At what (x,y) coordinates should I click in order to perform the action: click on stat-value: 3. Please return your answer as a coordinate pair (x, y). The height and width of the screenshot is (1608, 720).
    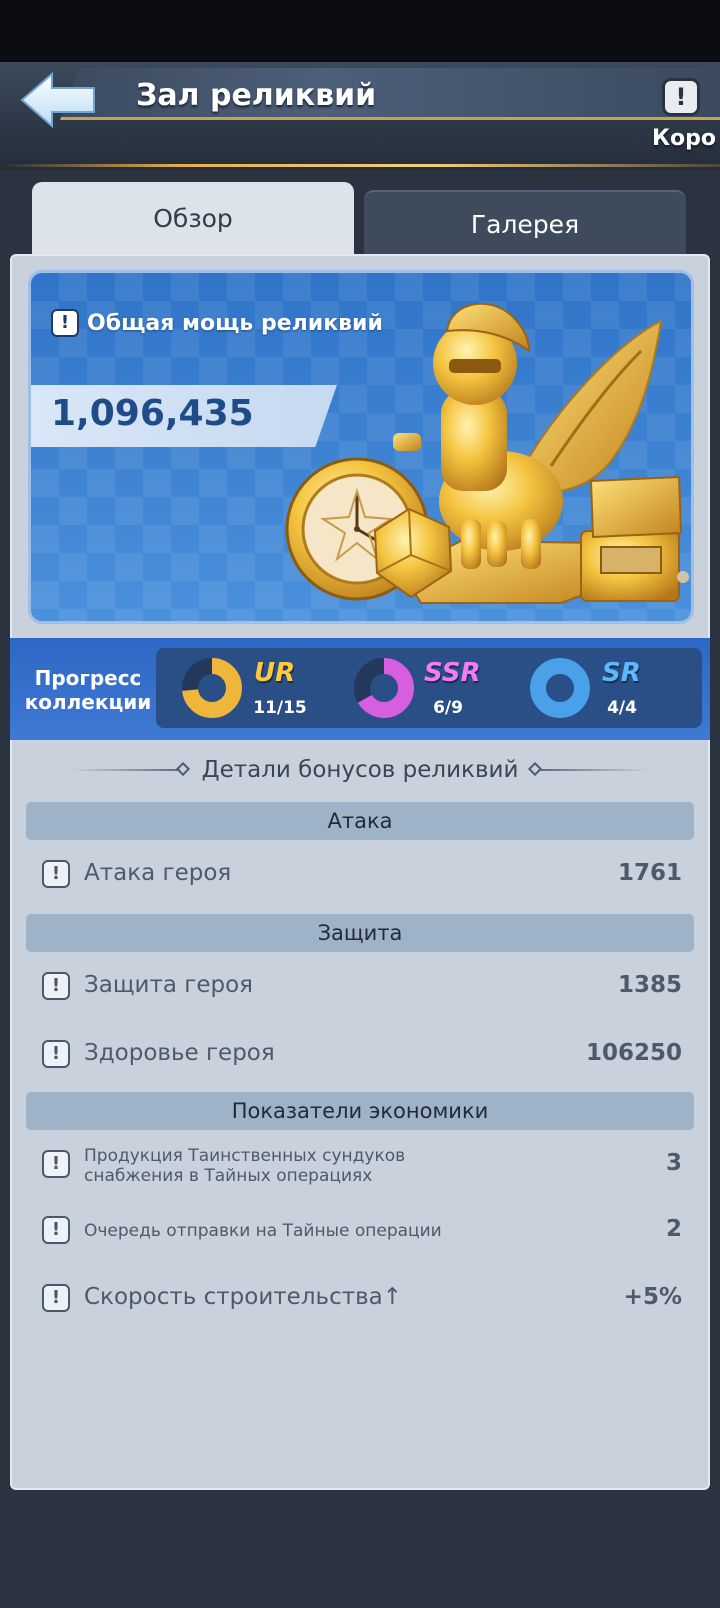
    Looking at the image, I should click on (673, 1163).